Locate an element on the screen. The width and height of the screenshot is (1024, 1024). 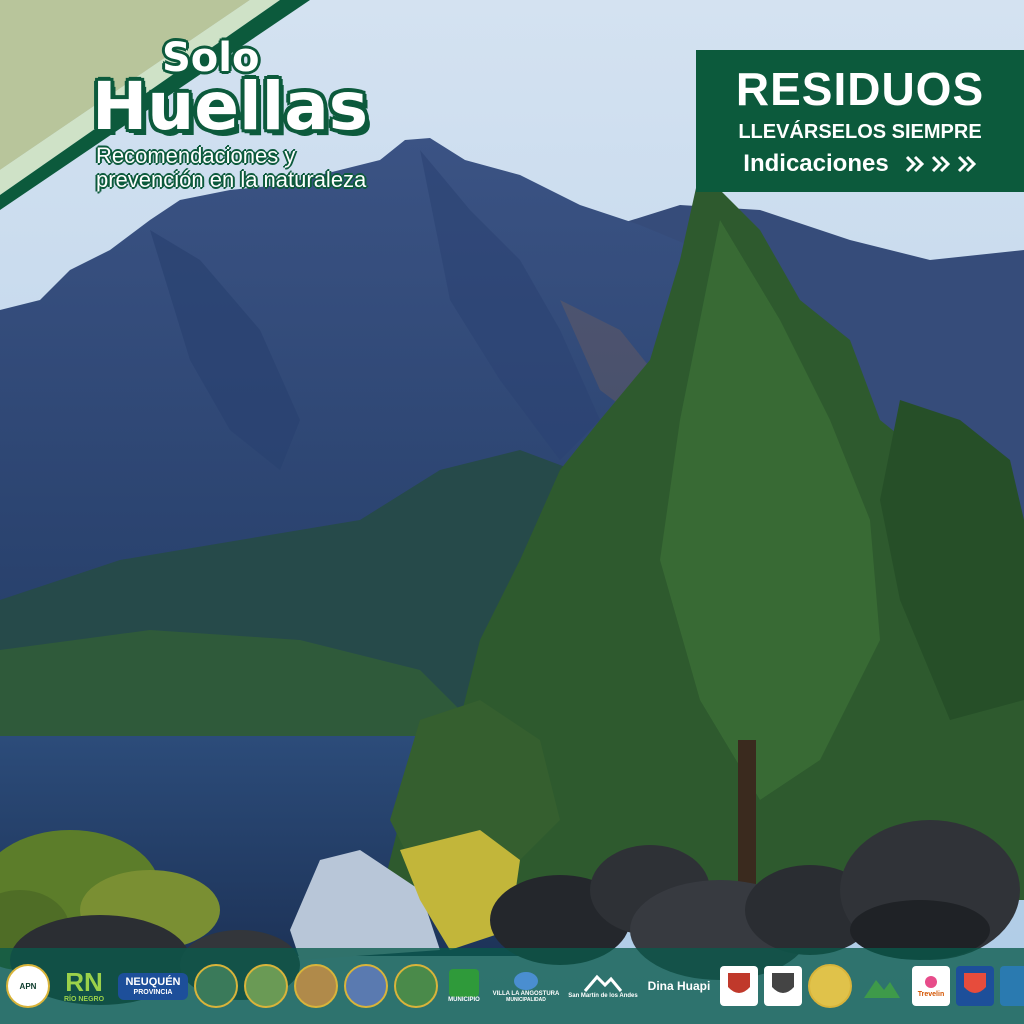
dina-huapi-logo: Dina Huapi is located at coordinates (679, 986).